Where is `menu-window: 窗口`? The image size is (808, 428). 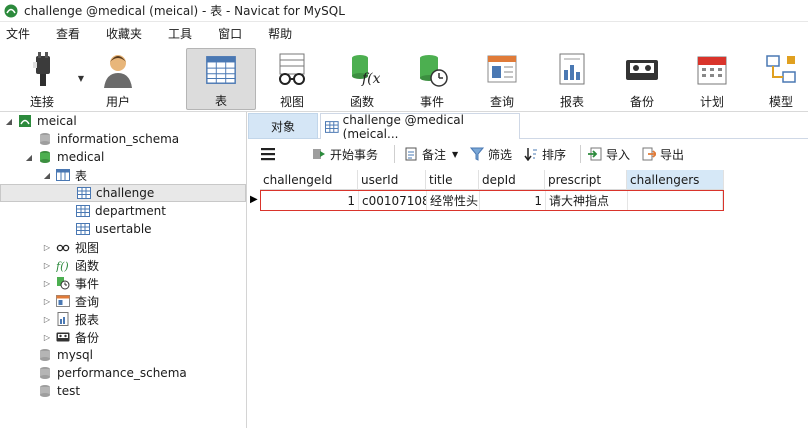
menu-window: 窗口 is located at coordinates (234, 33).